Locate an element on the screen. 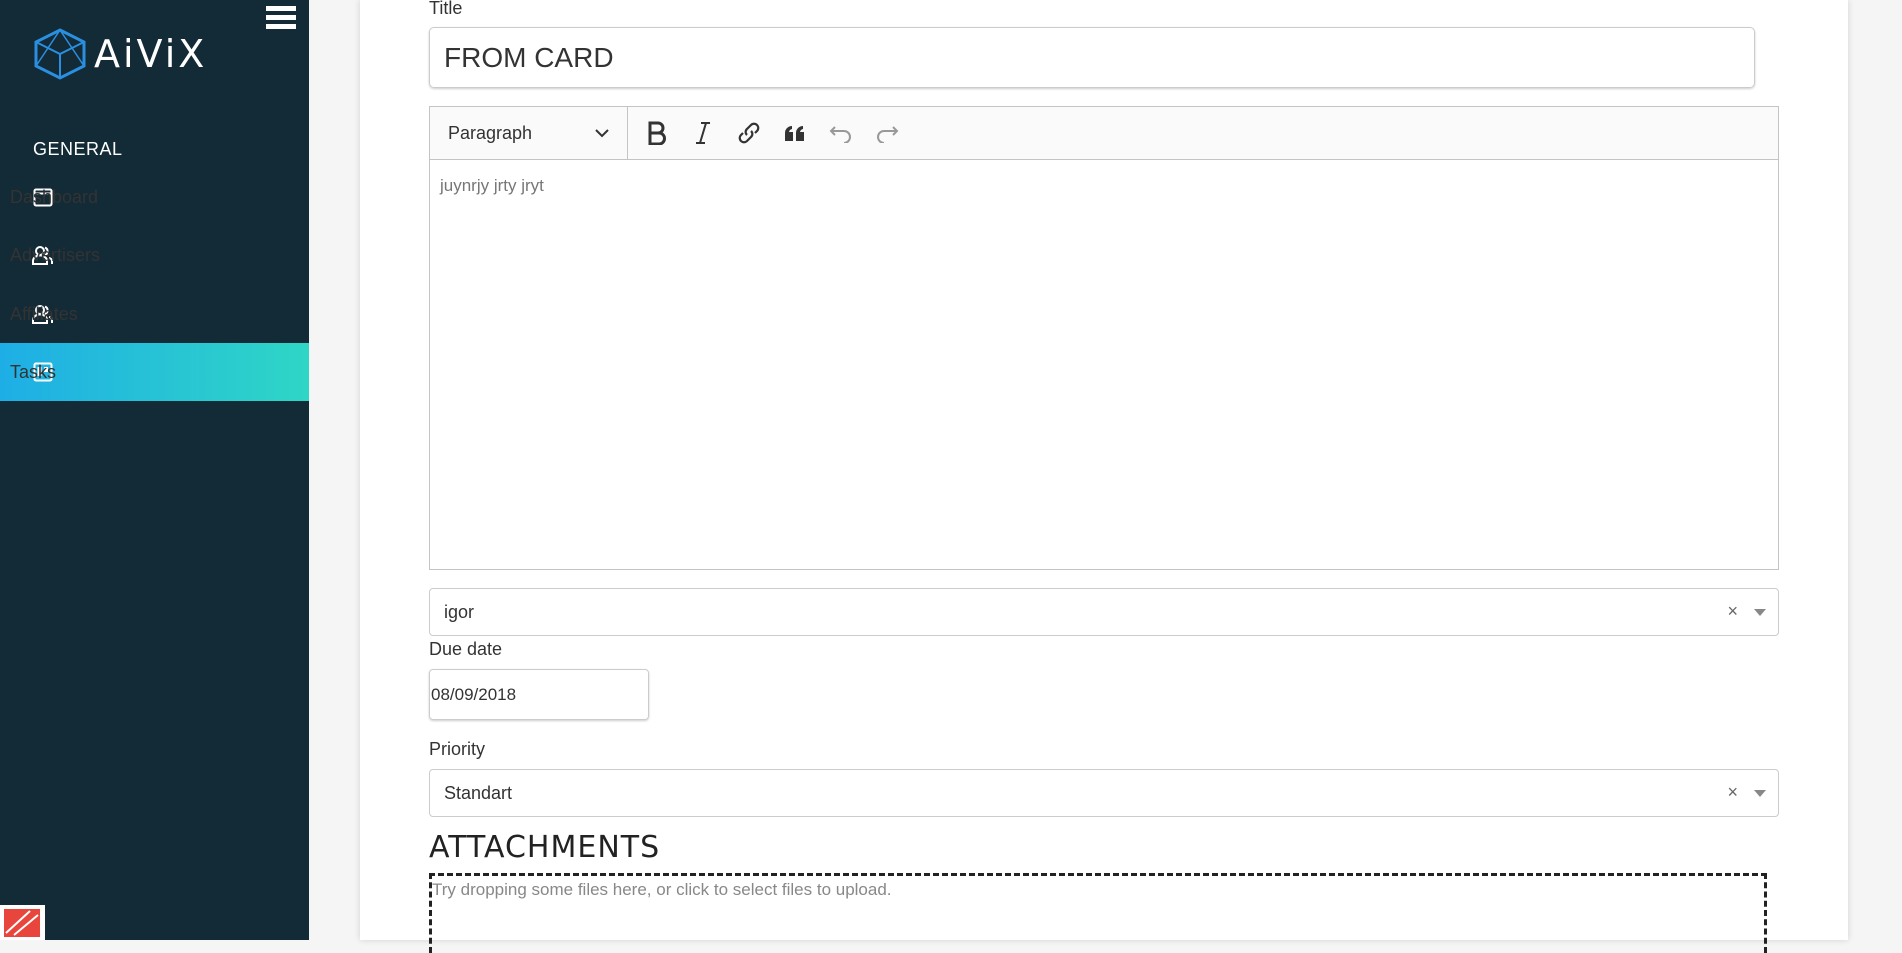 Image resolution: width=1902 pixels, height=953 pixels. sidebar-item-label: Dashboard is located at coordinates (54, 196).